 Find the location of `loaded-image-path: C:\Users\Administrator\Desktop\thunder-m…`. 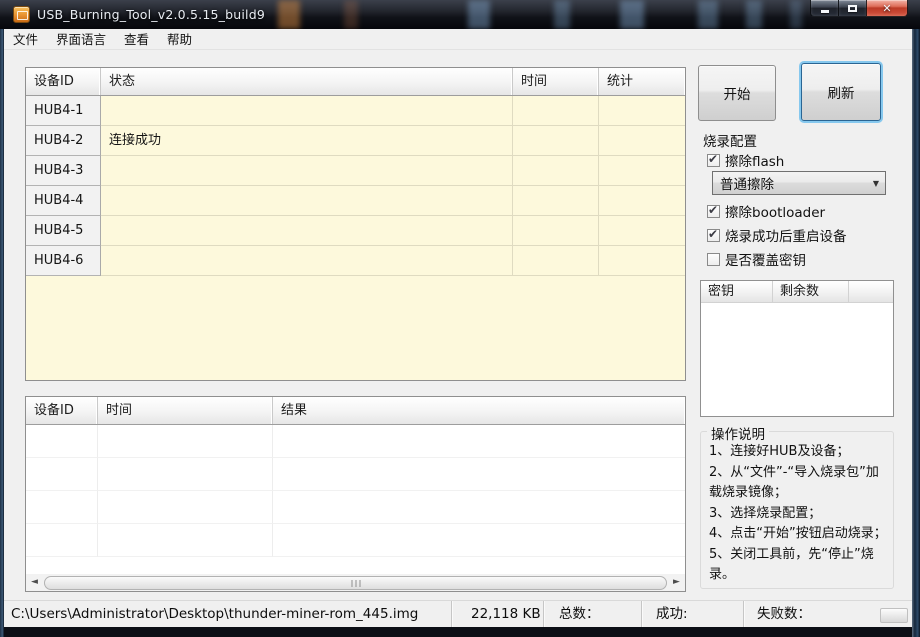

loaded-image-path: C:\Users\Administrator\Desktop\thunder-m… is located at coordinates (215, 614).